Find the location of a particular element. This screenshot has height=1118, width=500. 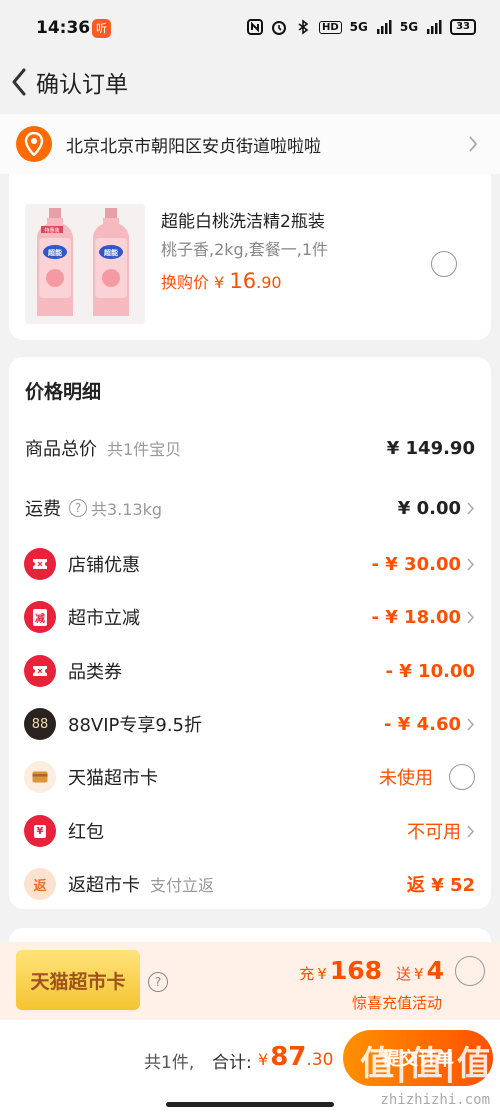

row-value-wrap: - ¥ 18.00 is located at coordinates (423, 617).